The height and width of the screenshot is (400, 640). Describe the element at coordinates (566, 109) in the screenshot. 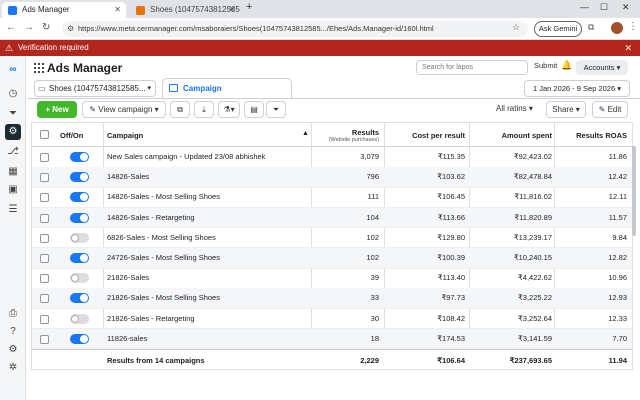

I see `share-button: Share ▾` at that location.